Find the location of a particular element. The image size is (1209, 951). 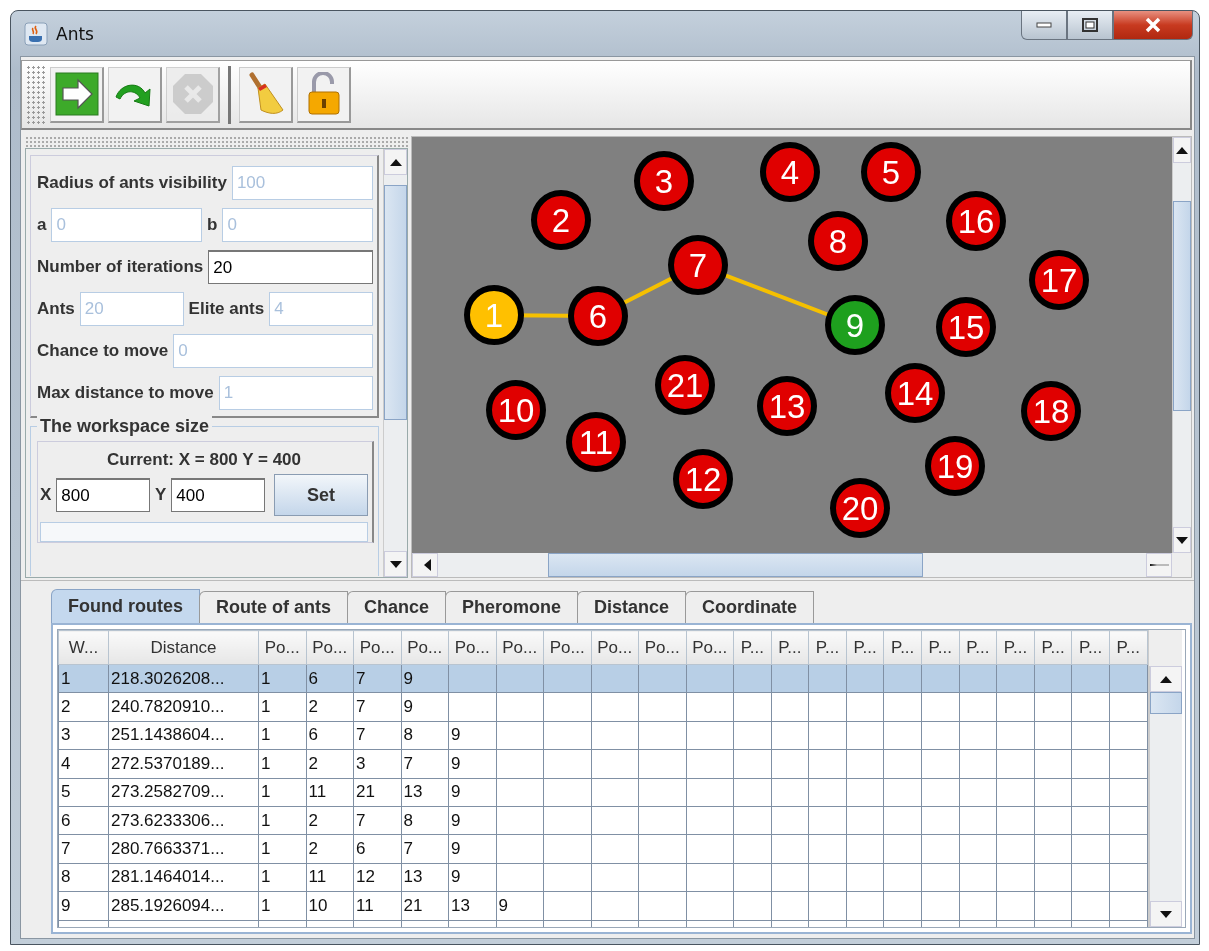

table-row: 5 273.2582709... 1 11 21 13 9 is located at coordinates (603, 792).